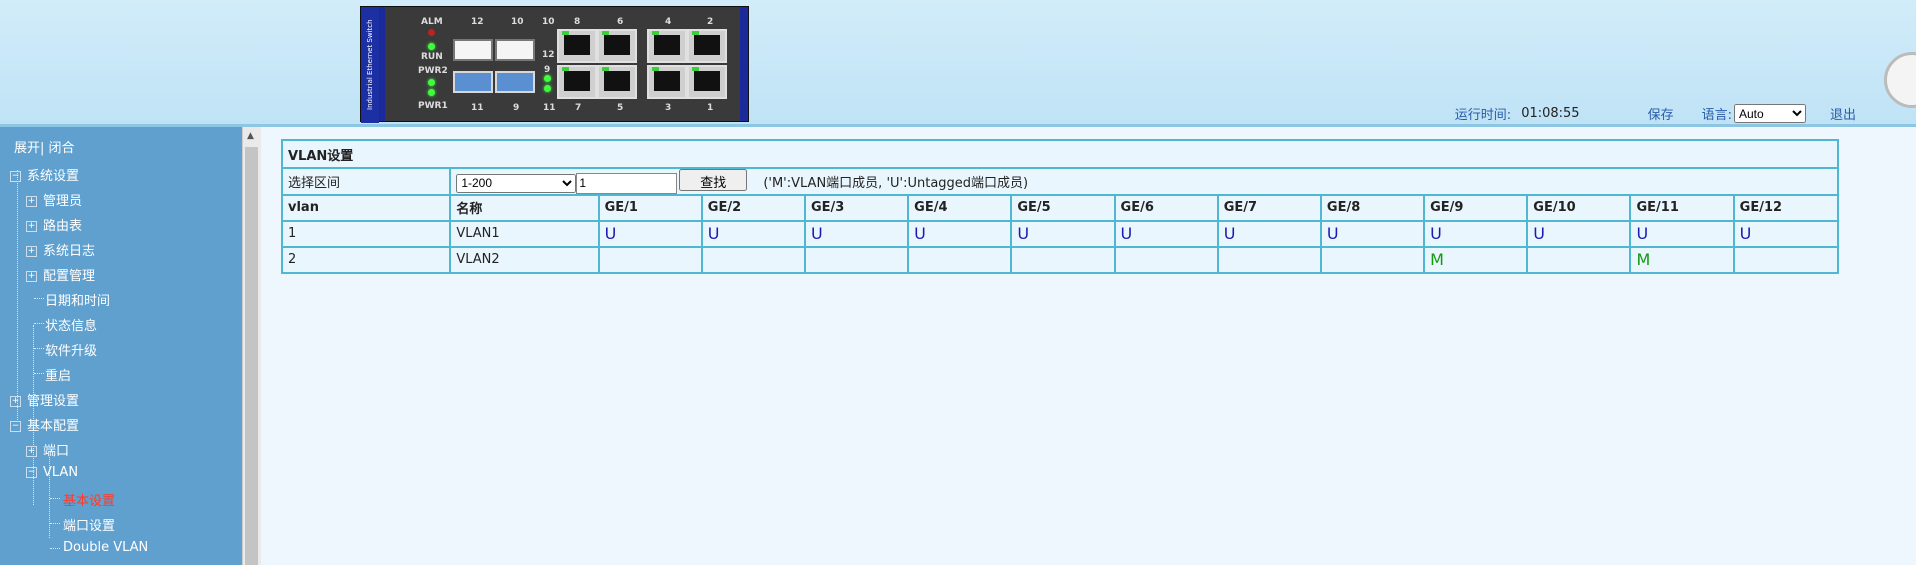 The width and height of the screenshot is (1916, 565). Describe the element at coordinates (1769, 113) in the screenshot. I see `language-select: Auto` at that location.